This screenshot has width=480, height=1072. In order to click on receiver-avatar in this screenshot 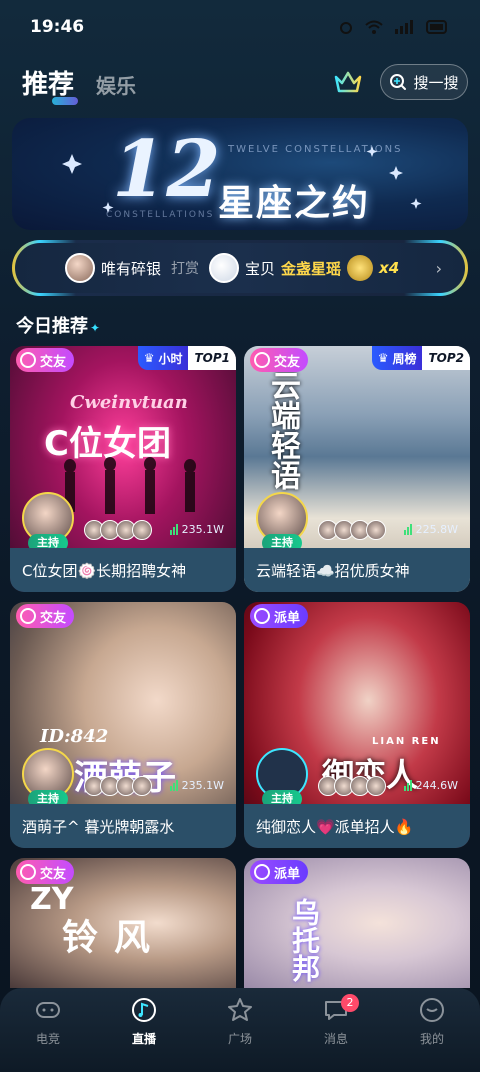, I will do `click(224, 268)`.